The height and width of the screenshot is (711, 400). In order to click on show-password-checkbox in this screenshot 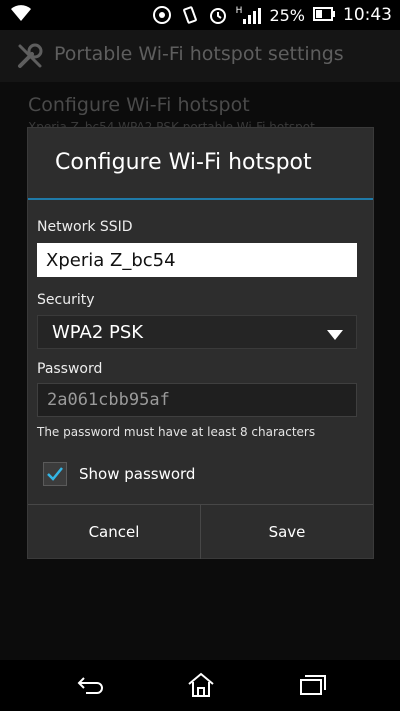, I will do `click(55, 474)`.